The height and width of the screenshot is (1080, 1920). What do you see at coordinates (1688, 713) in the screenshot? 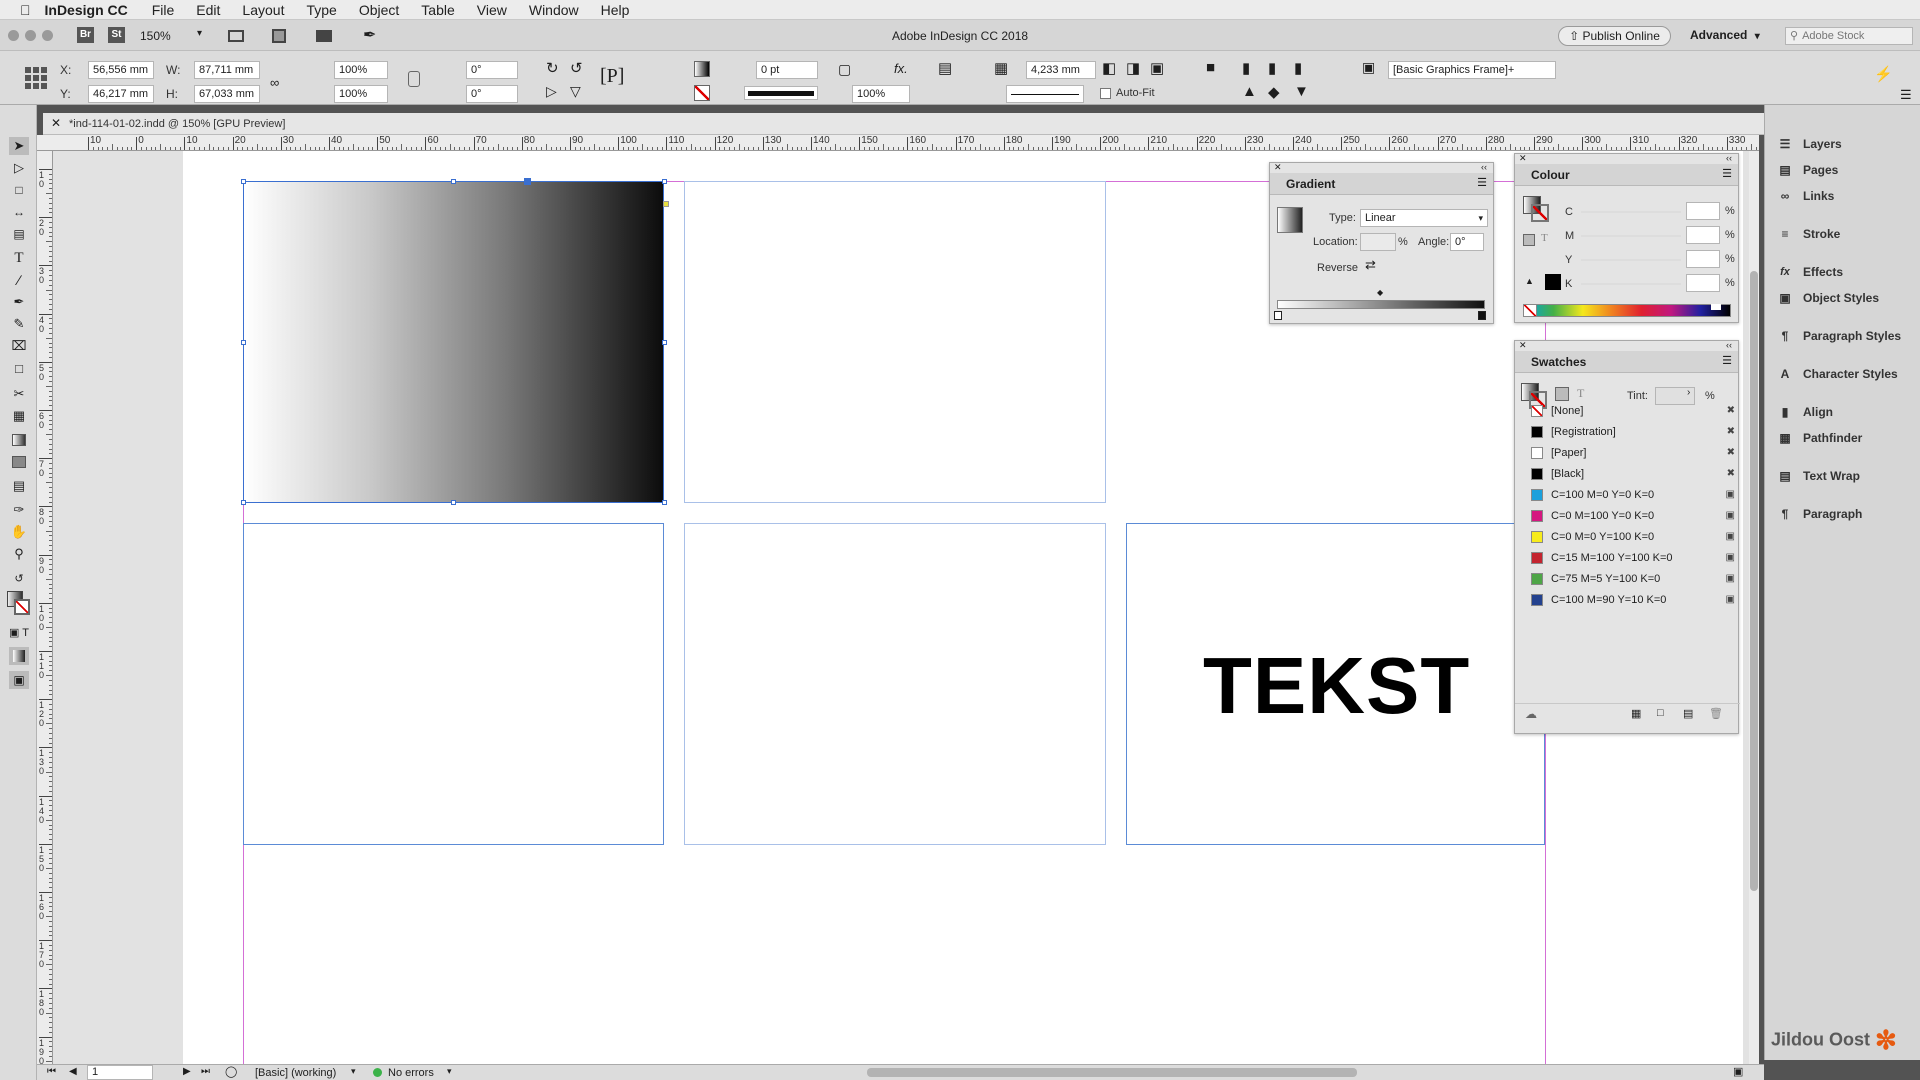
I see `new-swatch-icon: ▤` at bounding box center [1688, 713].